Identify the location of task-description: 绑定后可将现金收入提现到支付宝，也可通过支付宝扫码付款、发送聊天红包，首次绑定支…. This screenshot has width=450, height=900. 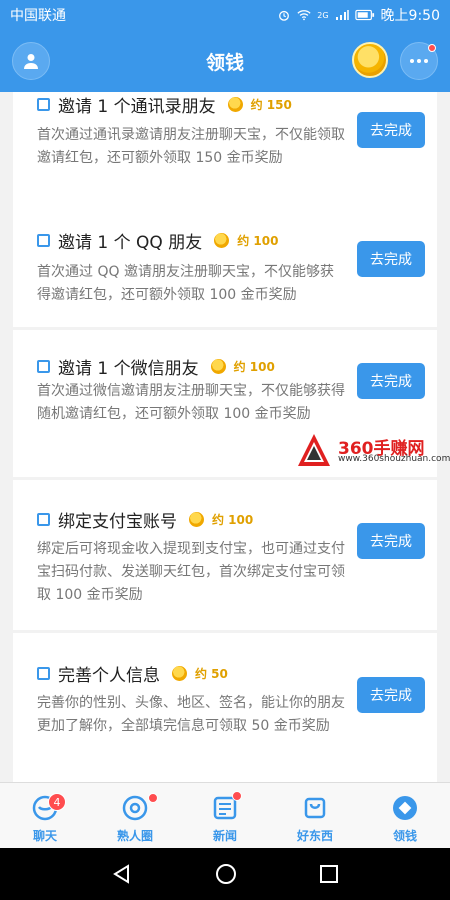
(191, 572).